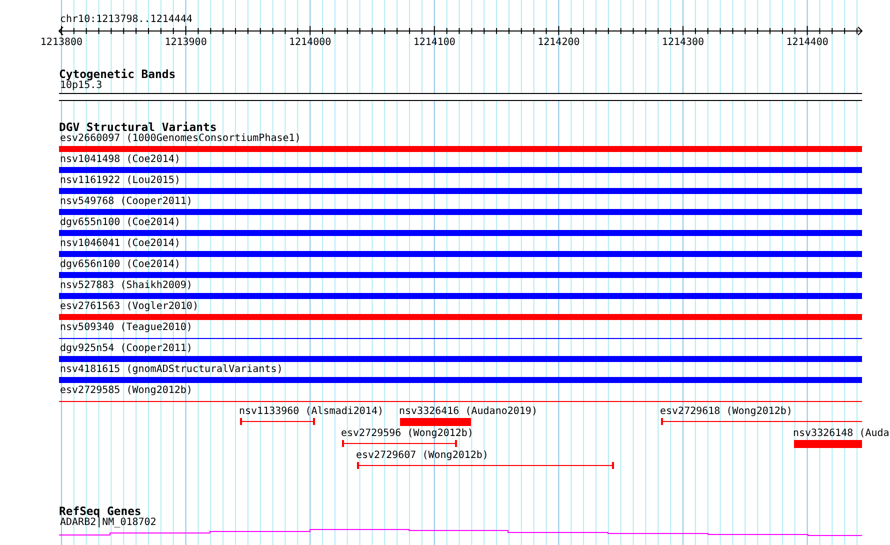  What do you see at coordinates (180, 139) in the screenshot?
I see `variant-label: esv2660097 (1000GenomesConsortiumPhase1)` at bounding box center [180, 139].